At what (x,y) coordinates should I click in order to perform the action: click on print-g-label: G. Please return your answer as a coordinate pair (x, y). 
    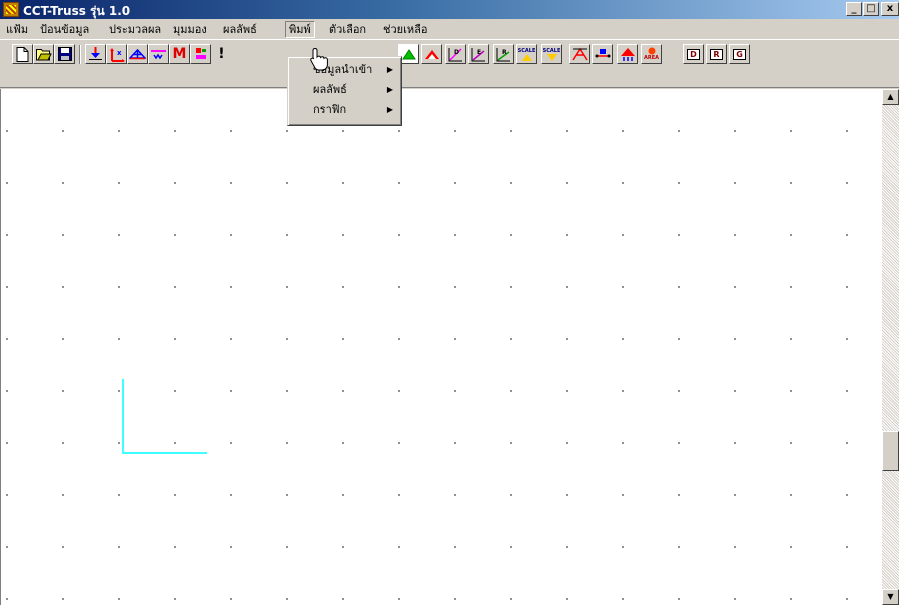
    Looking at the image, I should click on (739, 54).